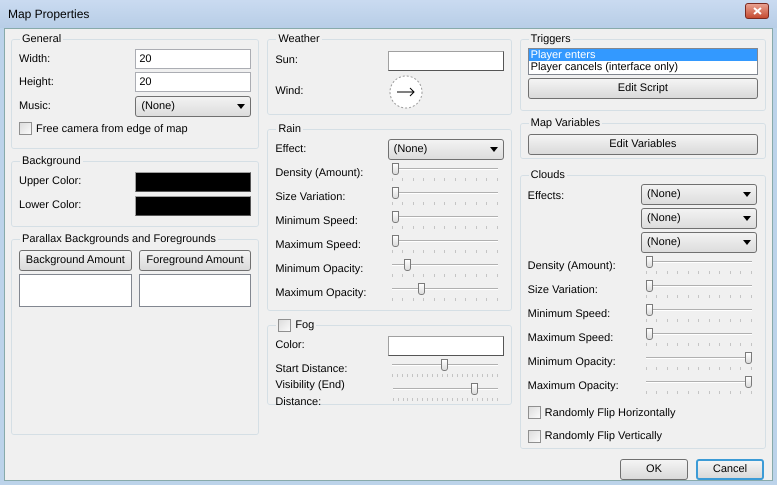  I want to click on close-button, so click(757, 11).